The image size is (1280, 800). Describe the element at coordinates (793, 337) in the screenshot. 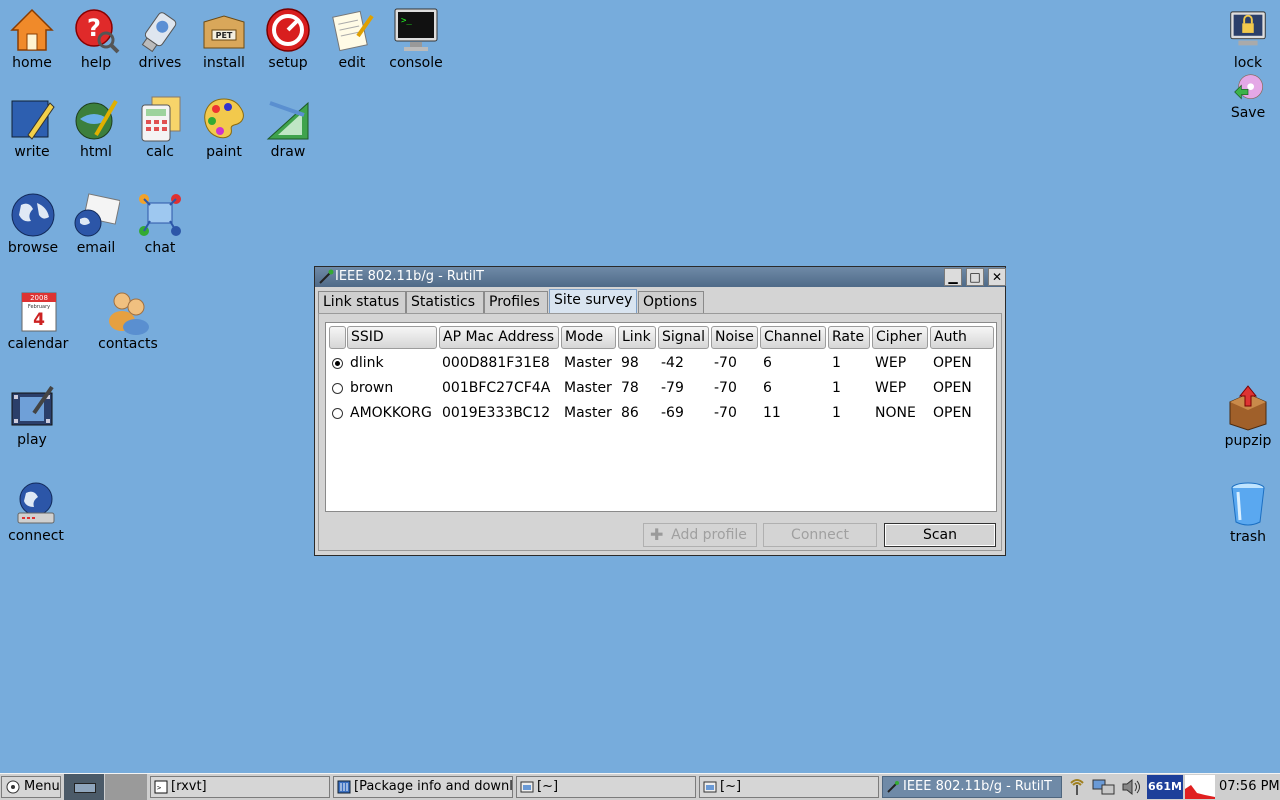

I see `column-header-channel: Channel` at that location.